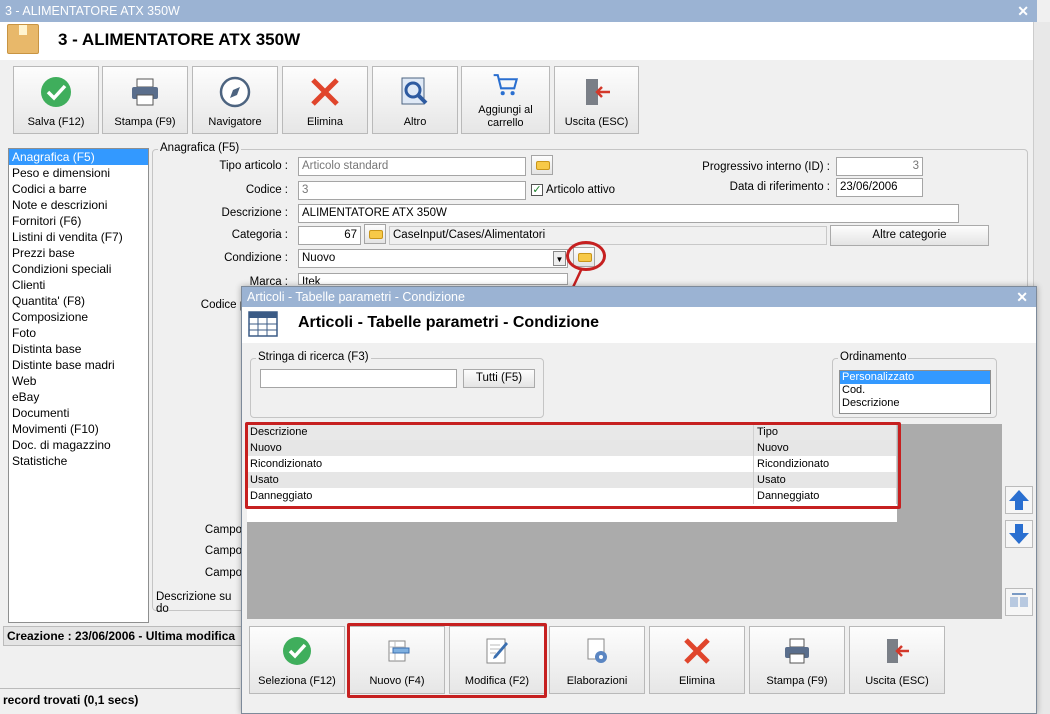 The width and height of the screenshot is (1050, 714). Describe the element at coordinates (415, 122) in the screenshot. I see `other-label: Altro` at that location.